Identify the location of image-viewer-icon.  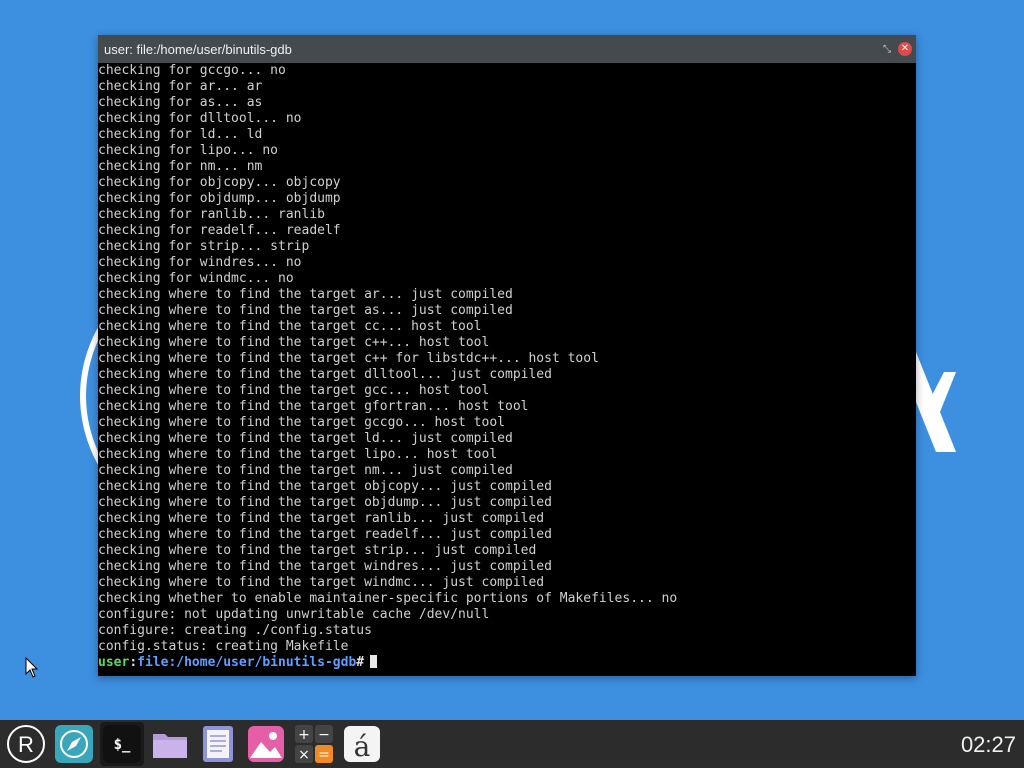
(266, 744).